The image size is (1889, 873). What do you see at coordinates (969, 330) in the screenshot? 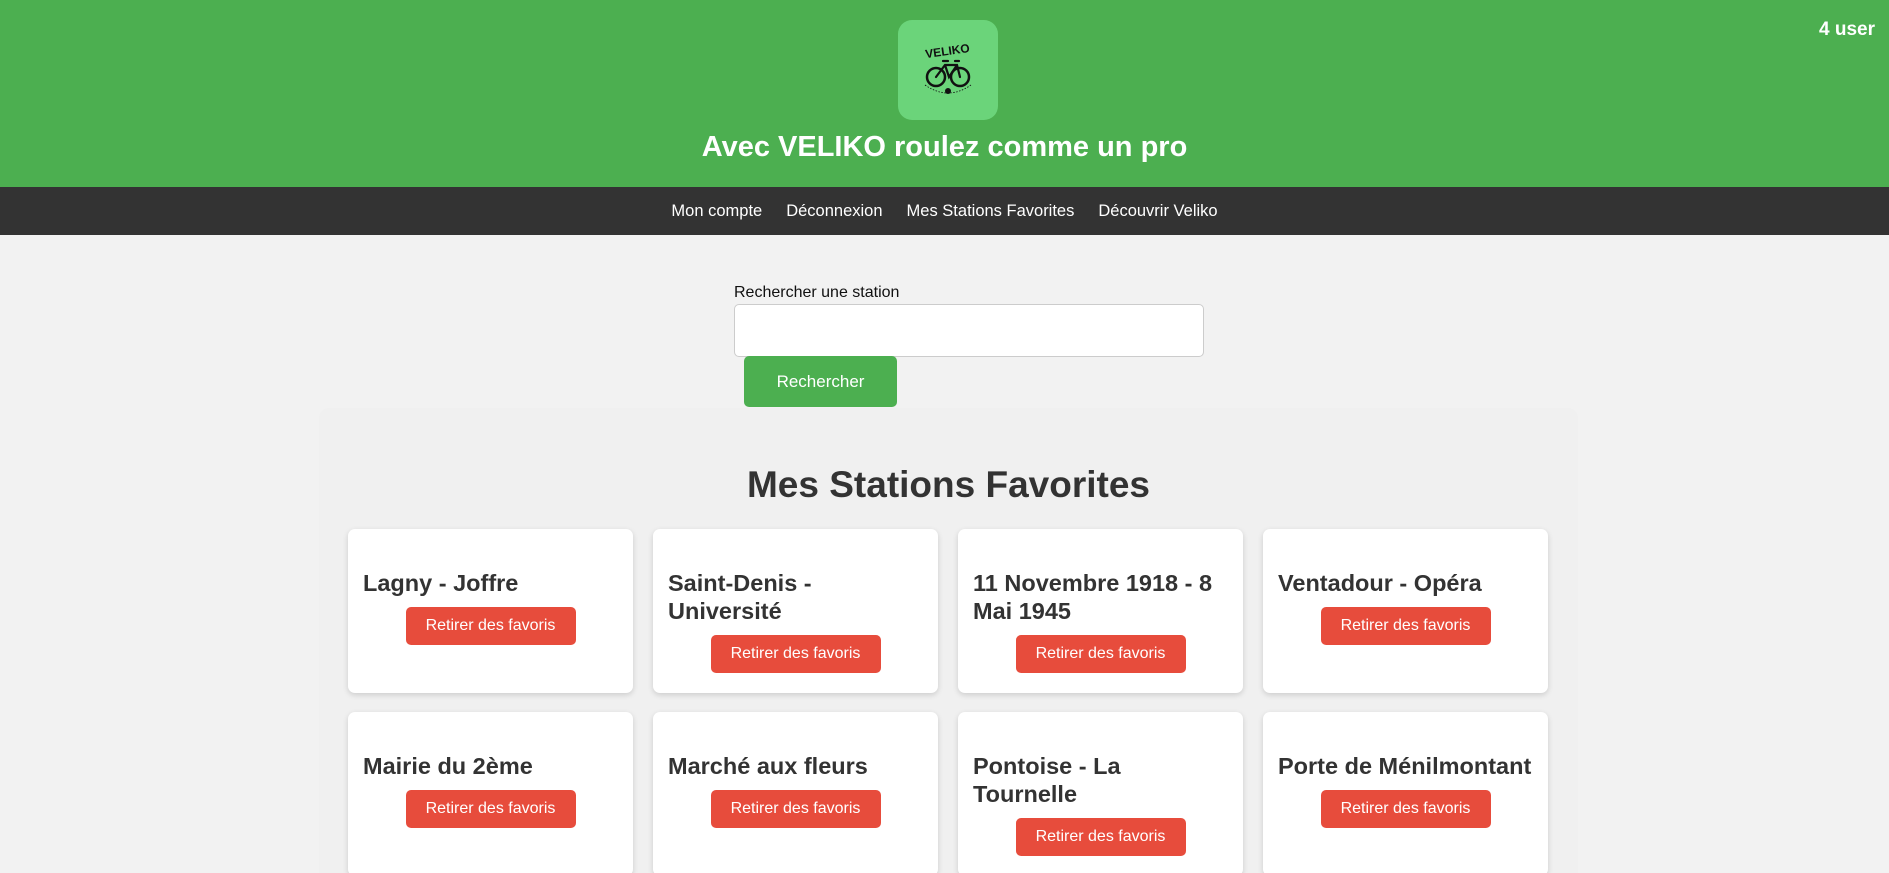
I see `search-input` at bounding box center [969, 330].